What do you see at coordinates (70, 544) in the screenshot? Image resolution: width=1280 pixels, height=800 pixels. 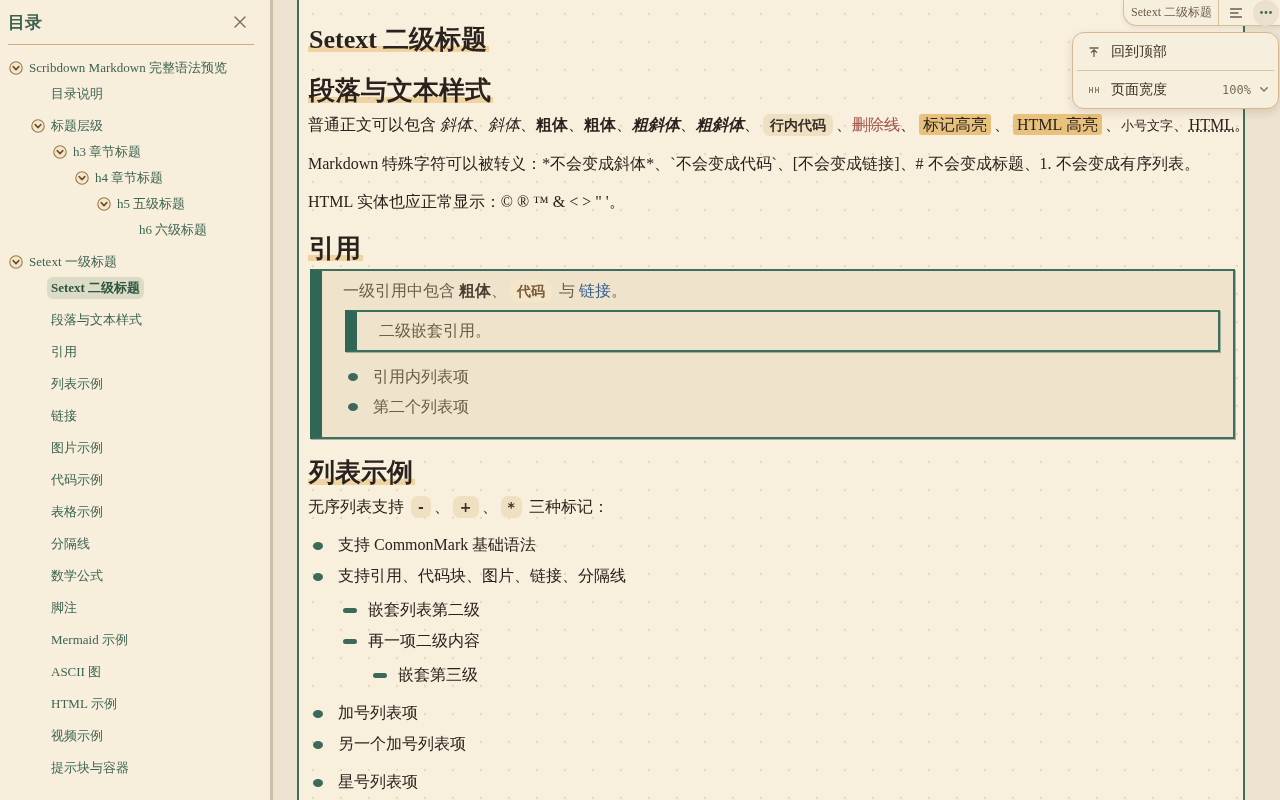 I see `toc-item: 分隔线` at bounding box center [70, 544].